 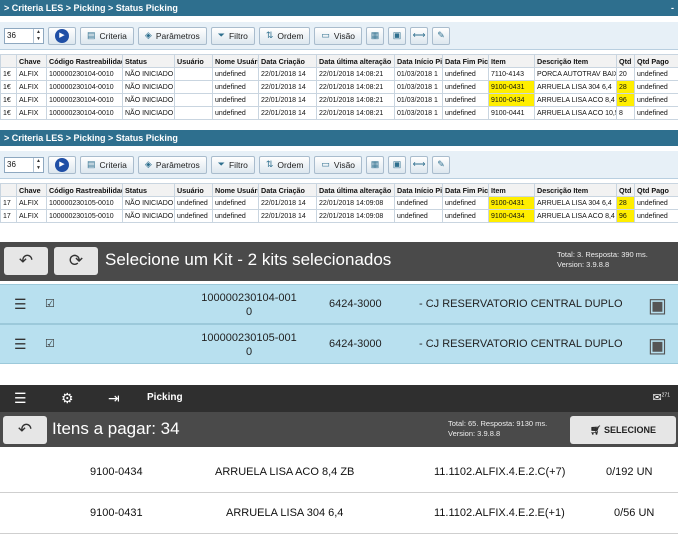 What do you see at coordinates (355, 113) in the screenshot?
I see `table-cell: 22/01/2018 14:08:21` at bounding box center [355, 113].